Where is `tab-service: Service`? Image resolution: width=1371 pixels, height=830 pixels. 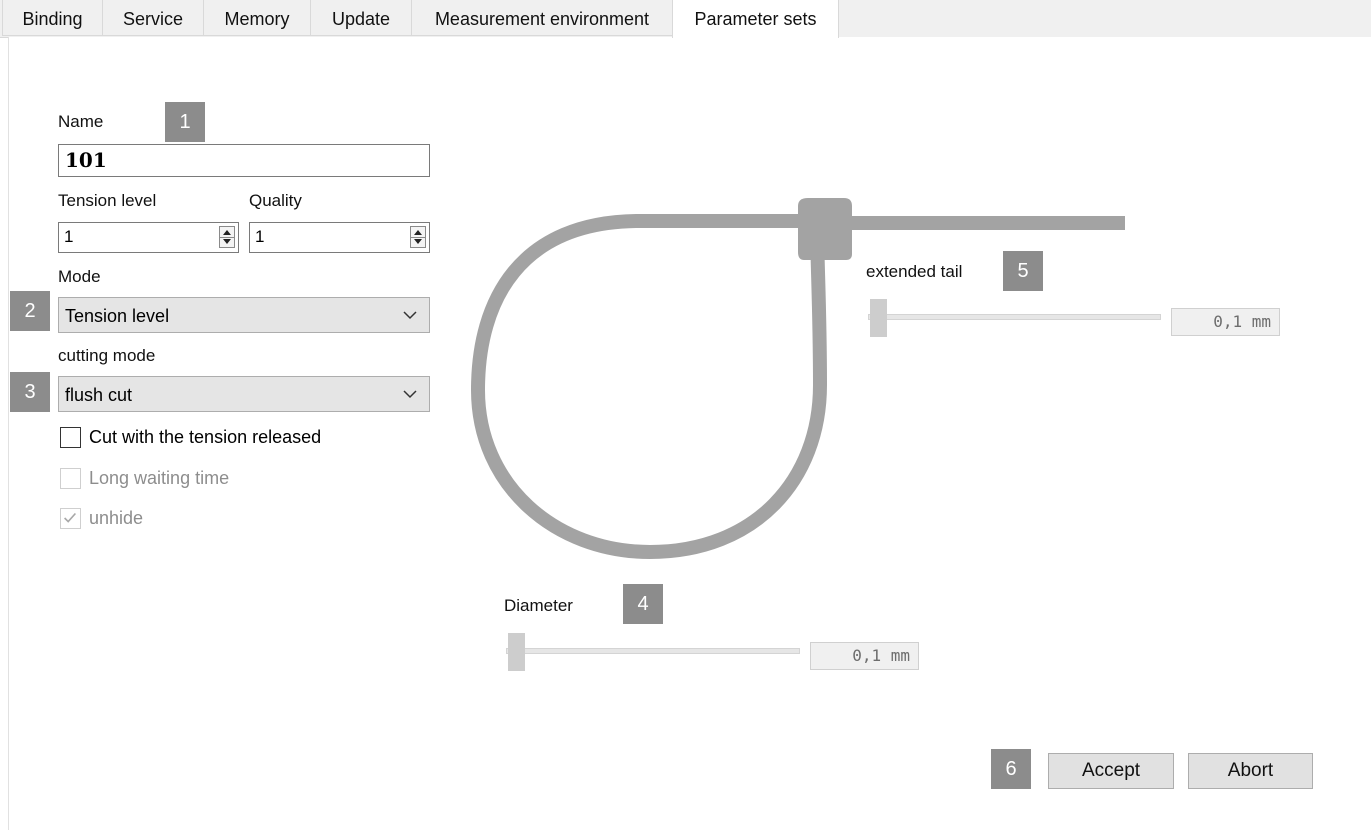
tab-service: Service is located at coordinates (153, 18).